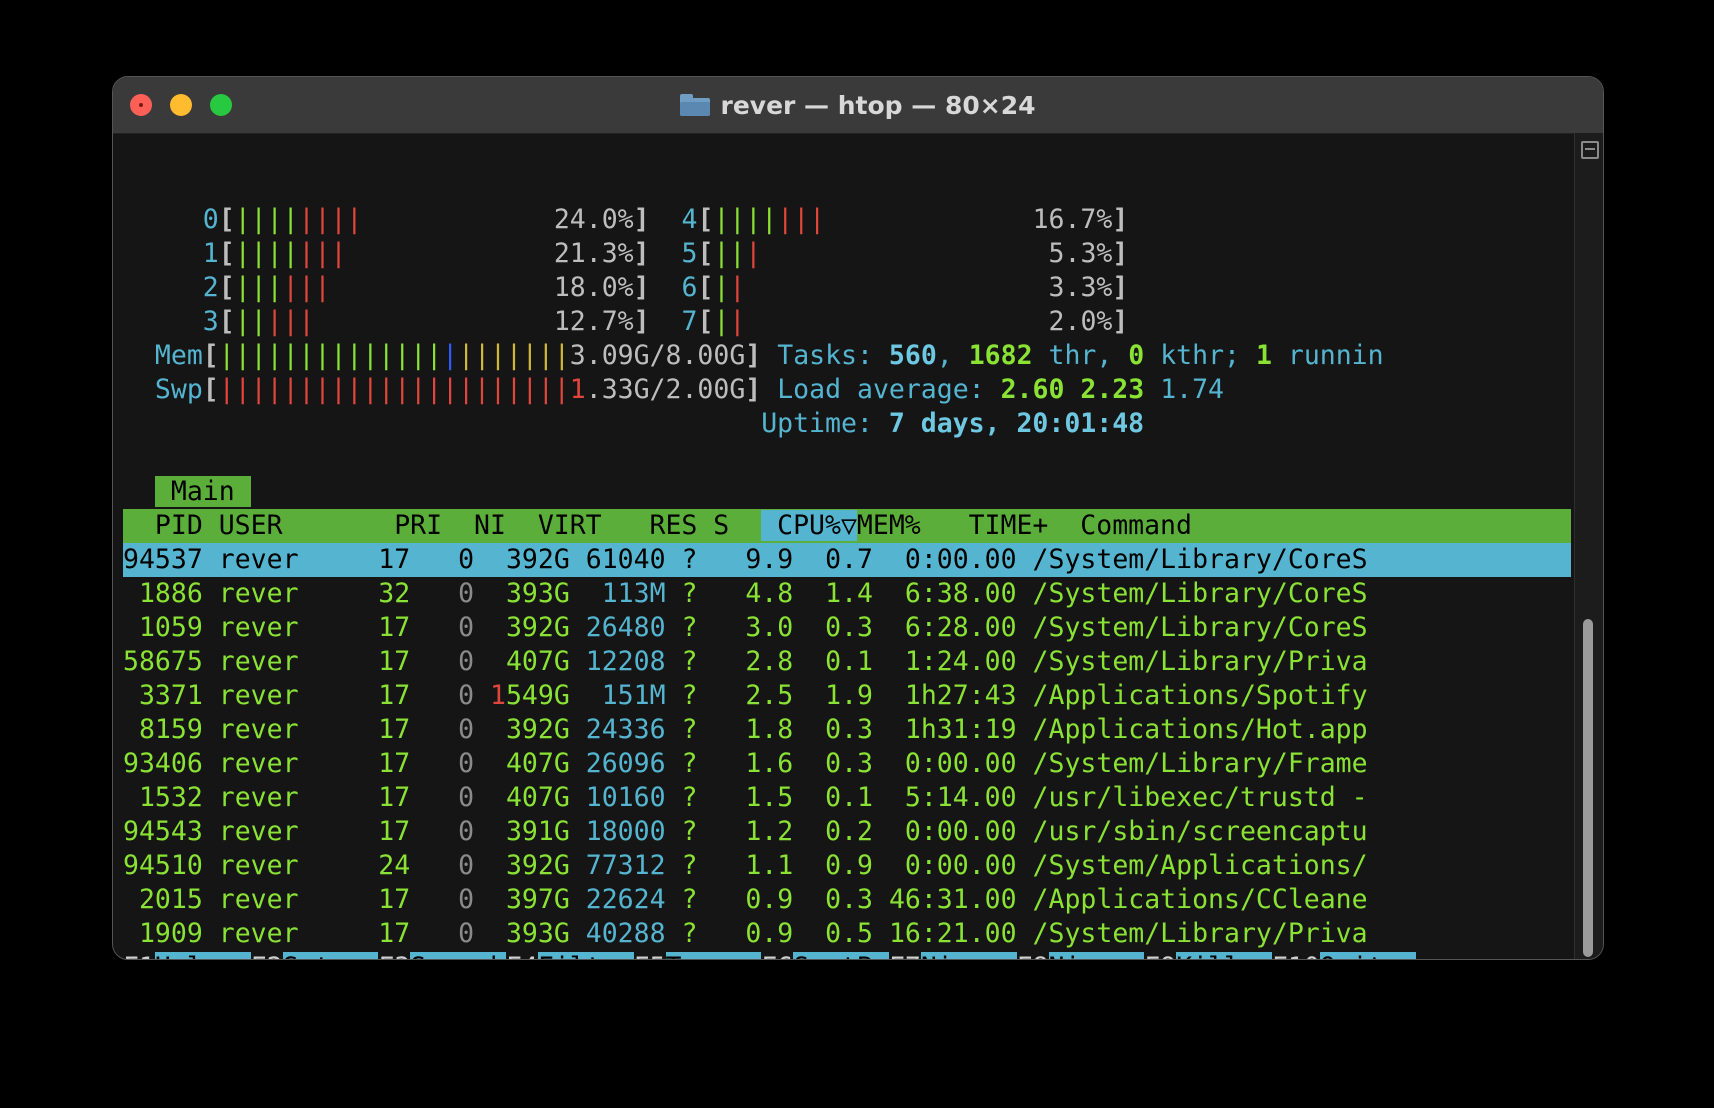  What do you see at coordinates (267, 955) in the screenshot?
I see `fkey-f2: F2` at bounding box center [267, 955].